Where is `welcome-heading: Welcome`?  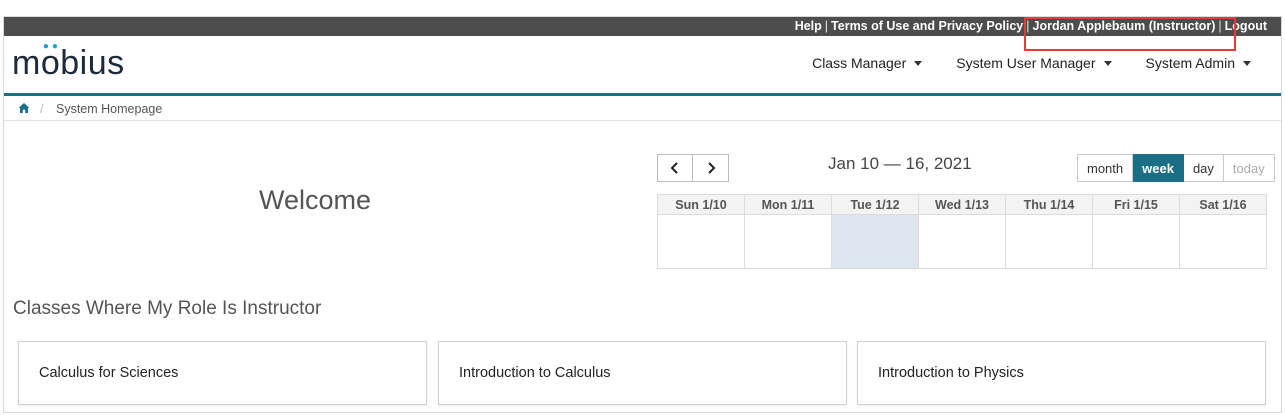
welcome-heading: Welcome is located at coordinates (315, 200).